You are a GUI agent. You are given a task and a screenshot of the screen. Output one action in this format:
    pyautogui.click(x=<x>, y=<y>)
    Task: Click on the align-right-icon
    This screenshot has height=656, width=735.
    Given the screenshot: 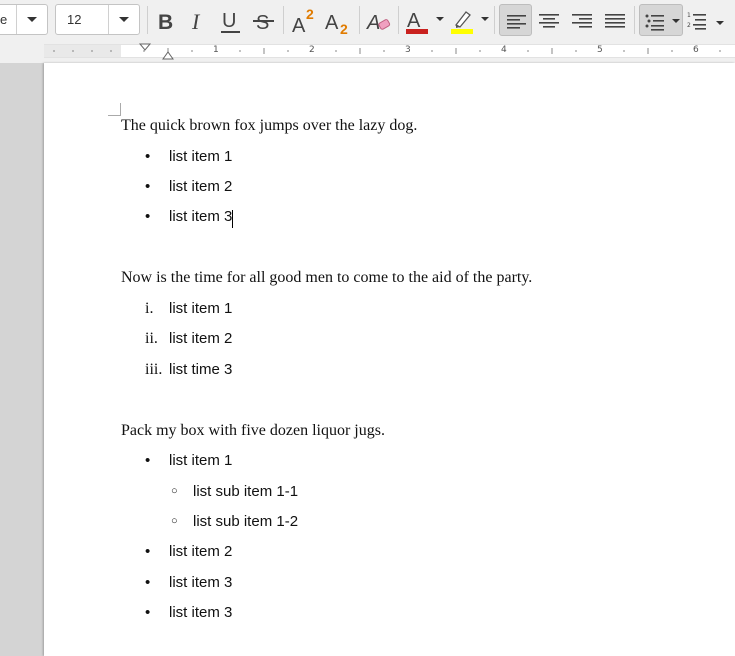 What is the action you would take?
    pyautogui.click(x=582, y=21)
    